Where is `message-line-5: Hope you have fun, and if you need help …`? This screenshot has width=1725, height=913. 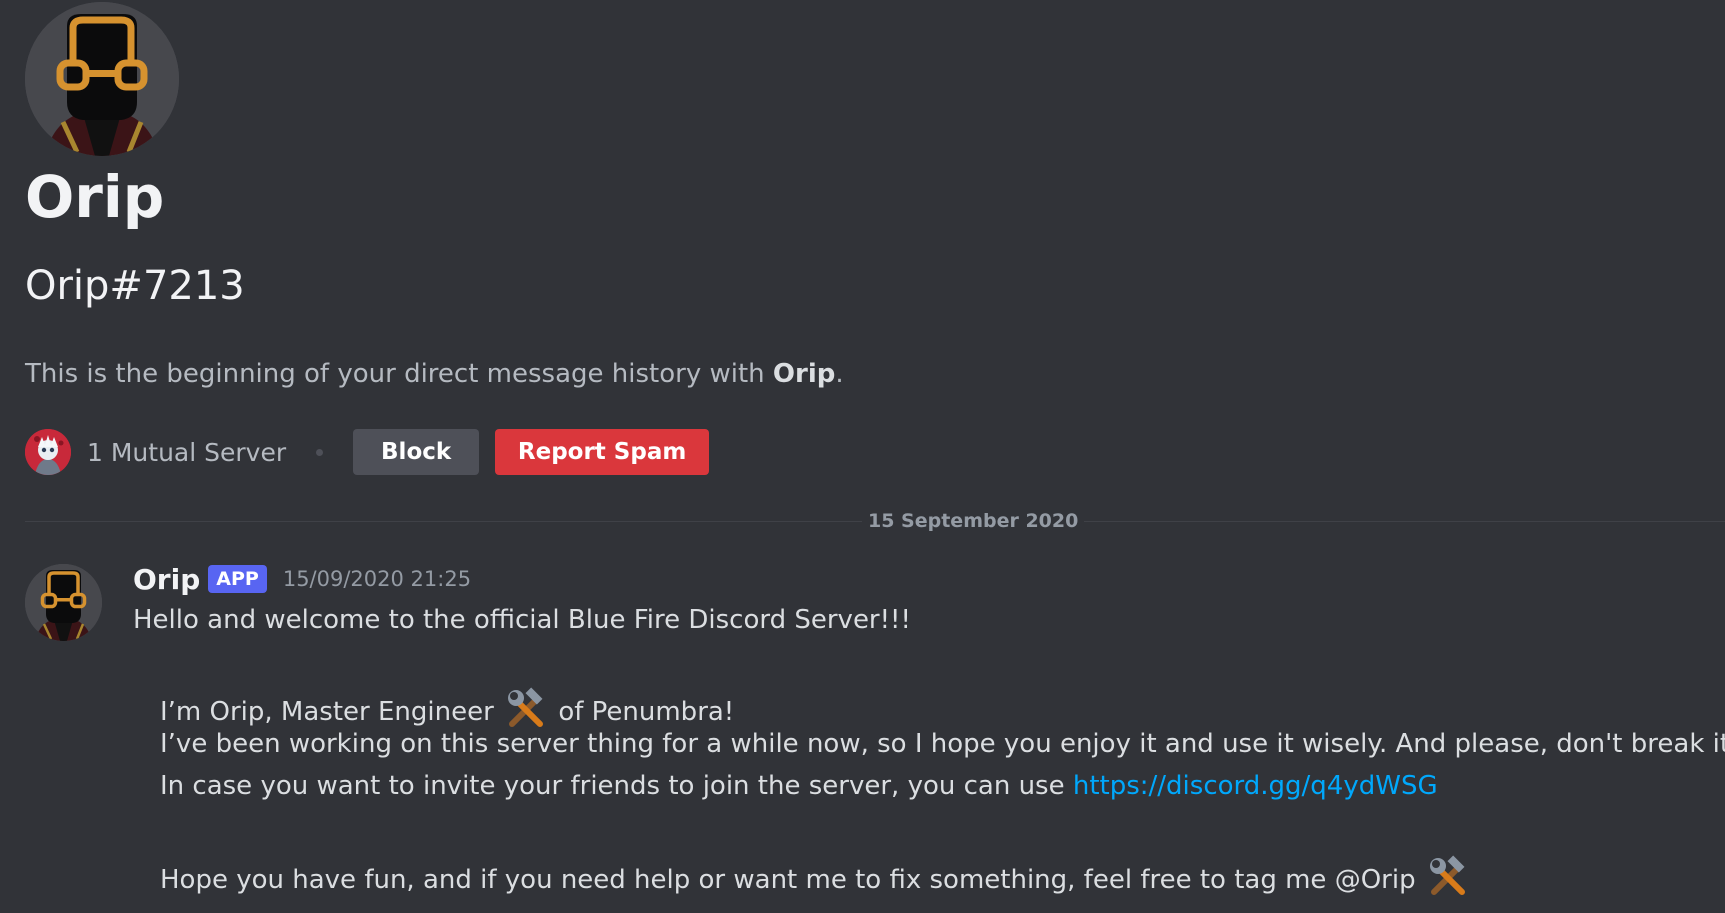
message-line-5: Hope you have fun, and if you need help … is located at coordinates (816, 876).